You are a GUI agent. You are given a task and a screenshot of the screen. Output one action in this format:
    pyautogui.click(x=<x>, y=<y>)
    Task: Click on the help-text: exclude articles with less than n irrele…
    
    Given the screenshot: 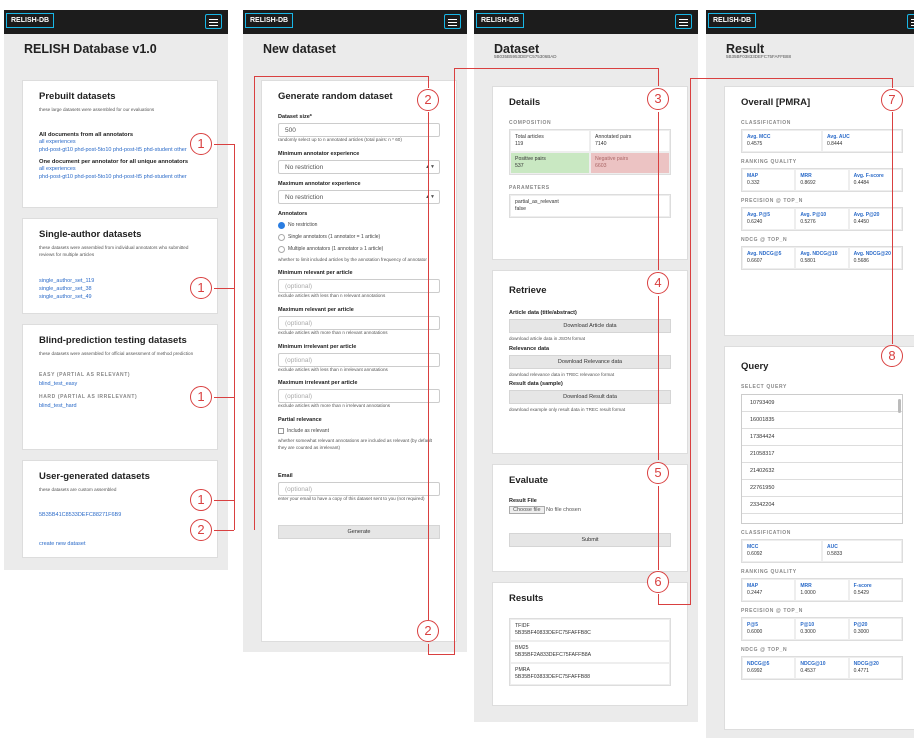 What is the action you would take?
    pyautogui.click(x=333, y=369)
    